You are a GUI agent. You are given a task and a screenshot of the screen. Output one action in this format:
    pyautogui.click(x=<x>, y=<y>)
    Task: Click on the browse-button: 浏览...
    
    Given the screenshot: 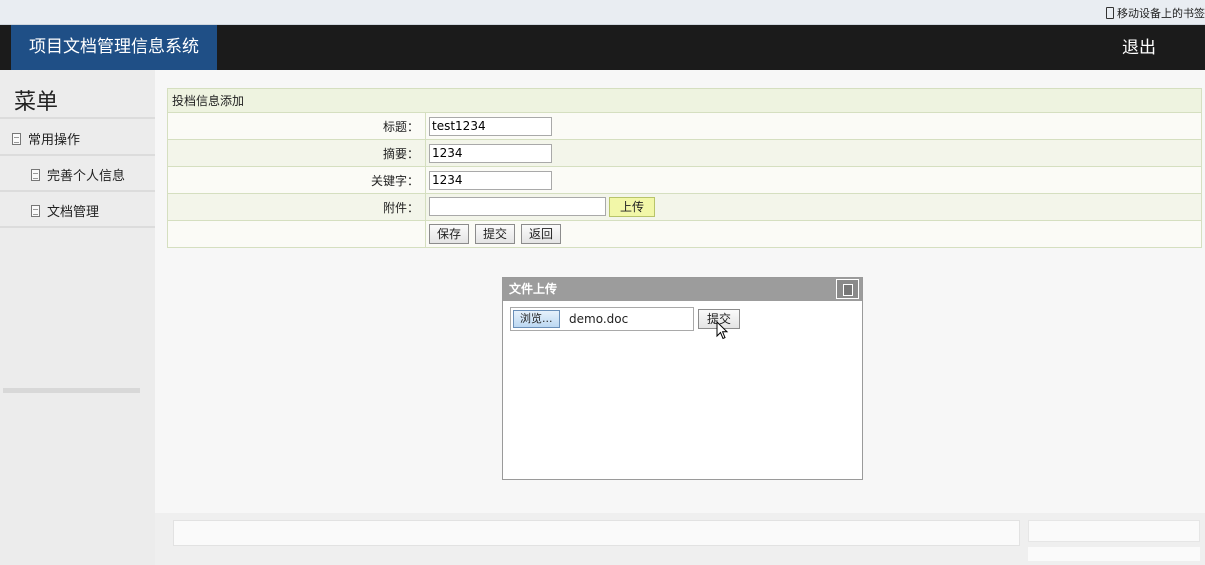 What is the action you would take?
    pyautogui.click(x=536, y=319)
    